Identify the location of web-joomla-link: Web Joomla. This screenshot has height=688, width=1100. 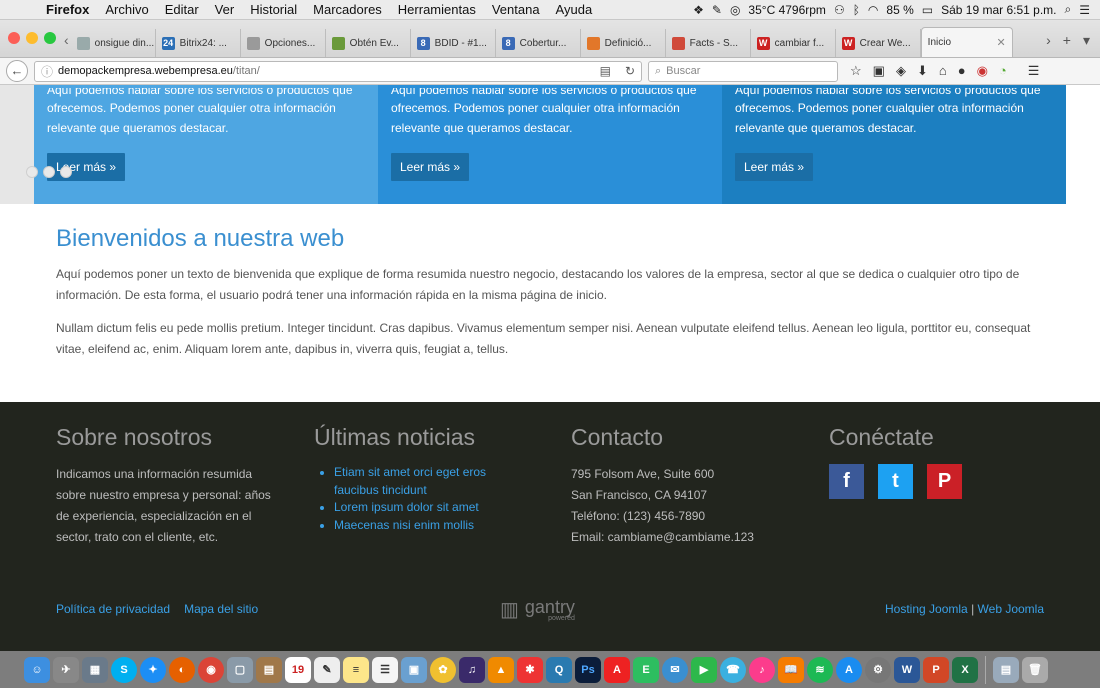
(1011, 609).